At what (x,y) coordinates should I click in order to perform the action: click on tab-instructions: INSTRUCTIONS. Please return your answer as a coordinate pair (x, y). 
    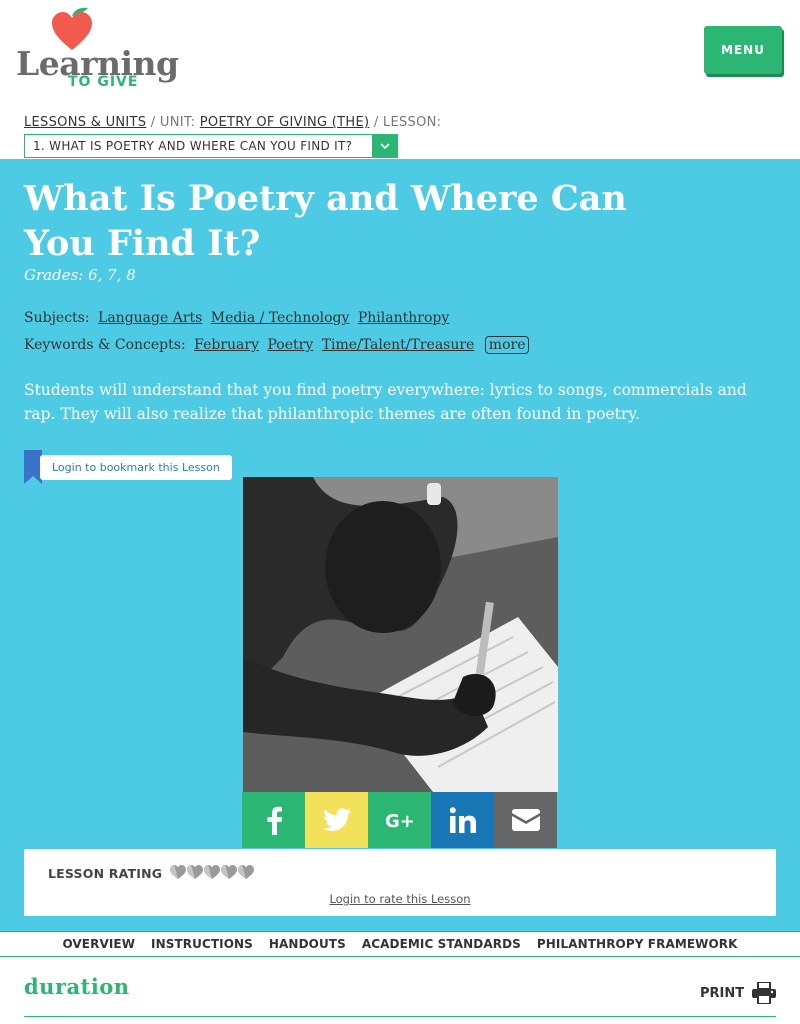
    Looking at the image, I should click on (202, 944).